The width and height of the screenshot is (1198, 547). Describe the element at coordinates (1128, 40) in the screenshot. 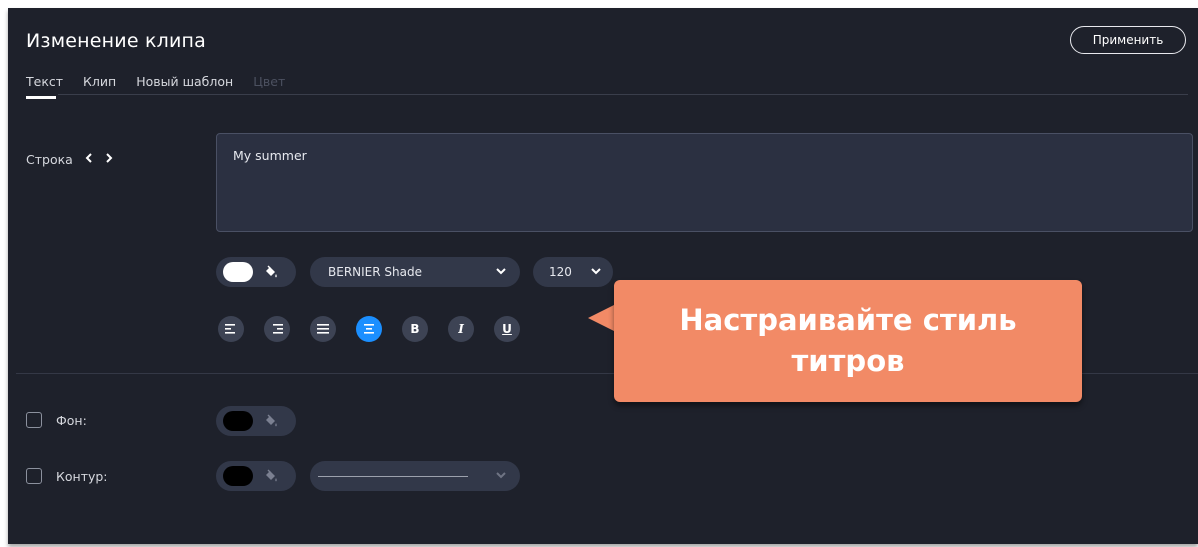

I see `apply-button: Применить` at that location.